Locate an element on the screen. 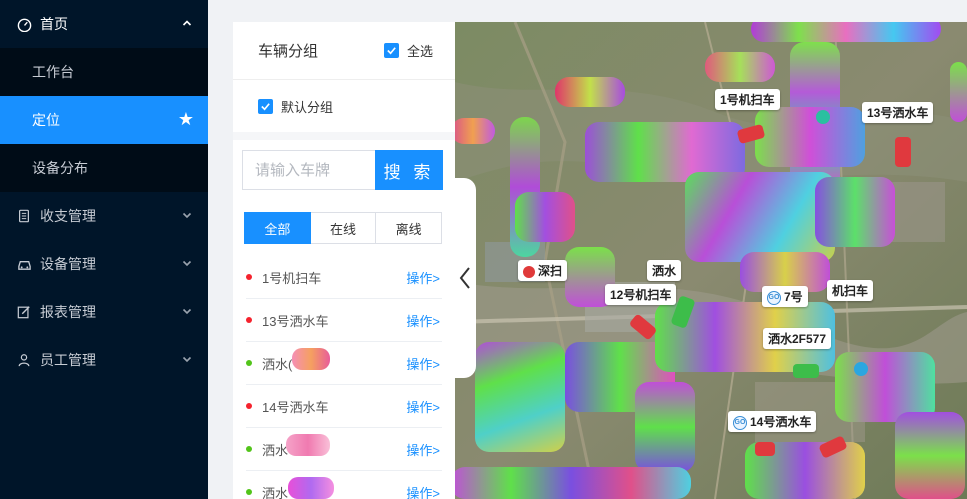 The height and width of the screenshot is (499, 967). edit-icon is located at coordinates (24, 312).